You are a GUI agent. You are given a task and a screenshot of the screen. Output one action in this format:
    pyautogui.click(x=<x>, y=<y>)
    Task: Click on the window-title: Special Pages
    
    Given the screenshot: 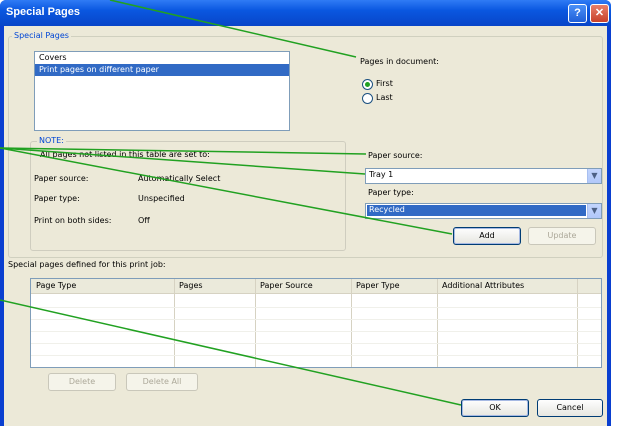 What is the action you would take?
    pyautogui.click(x=43, y=12)
    